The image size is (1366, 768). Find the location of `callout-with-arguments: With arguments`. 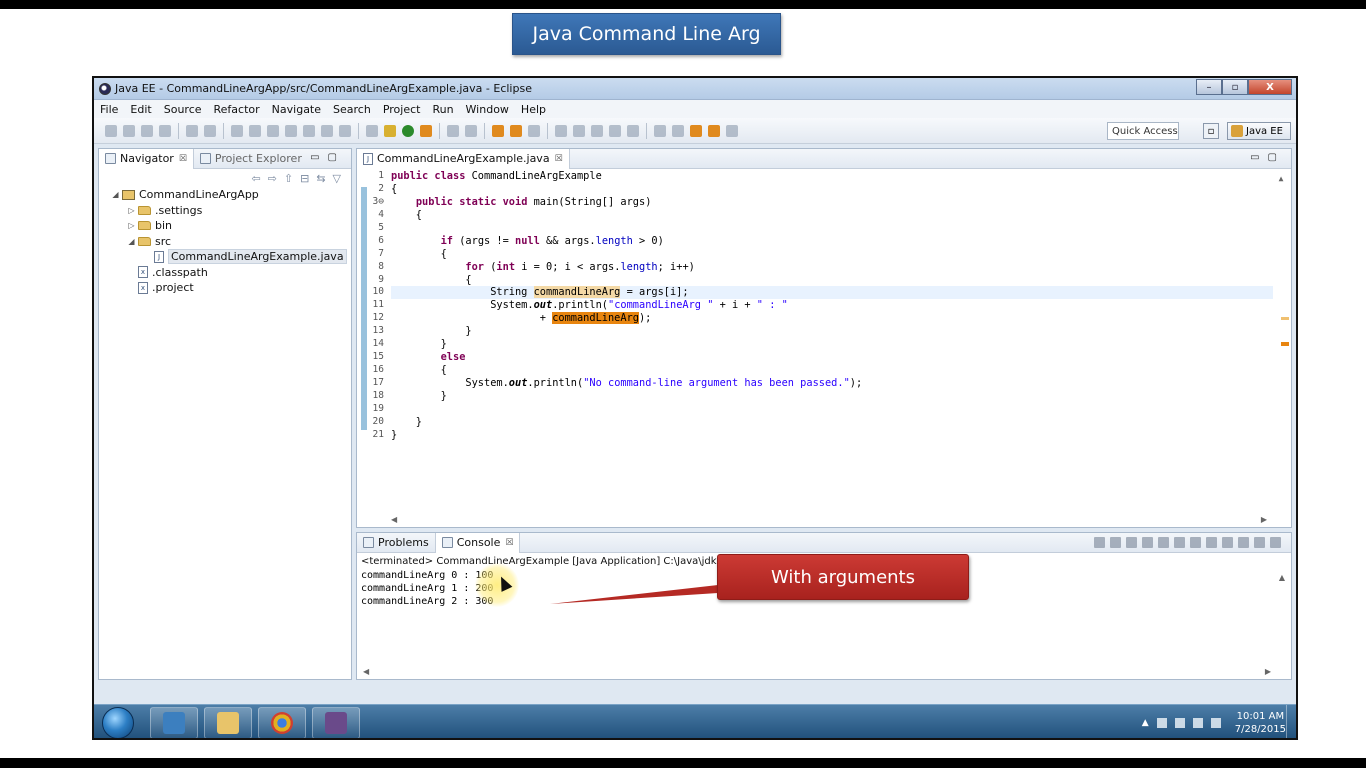

callout-with-arguments: With arguments is located at coordinates (843, 577).